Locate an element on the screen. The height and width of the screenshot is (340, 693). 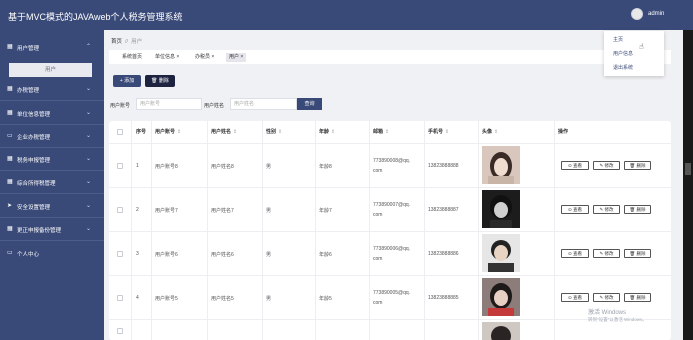
column-header-email: 邮箱 ⇕ is located at coordinates (381, 132).